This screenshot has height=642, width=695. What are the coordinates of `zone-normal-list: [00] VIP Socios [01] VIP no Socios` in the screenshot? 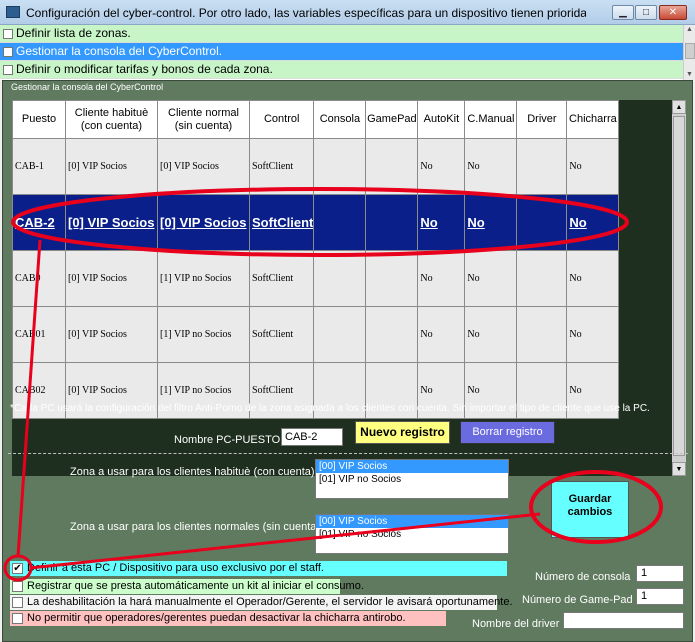 It's located at (412, 534).